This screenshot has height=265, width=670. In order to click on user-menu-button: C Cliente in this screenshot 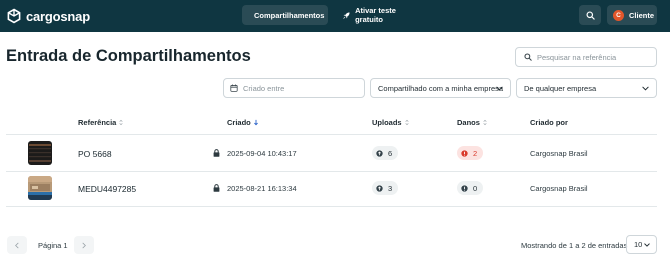, I will do `click(632, 15)`.